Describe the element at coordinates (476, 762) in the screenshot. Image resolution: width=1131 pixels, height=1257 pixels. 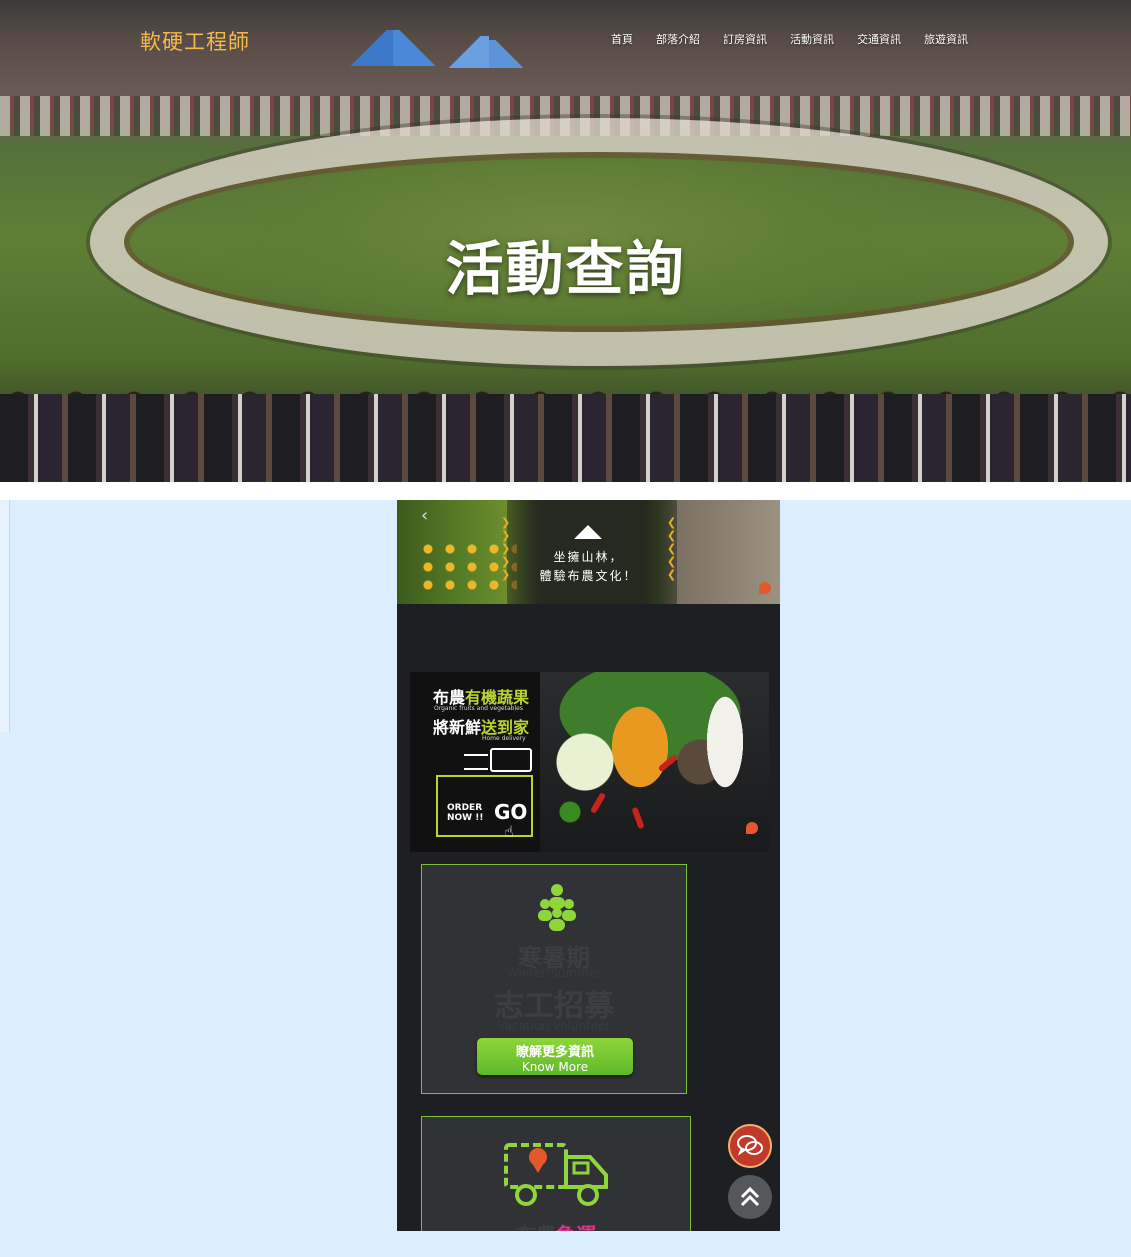
I see `speed-lines-icon` at that location.